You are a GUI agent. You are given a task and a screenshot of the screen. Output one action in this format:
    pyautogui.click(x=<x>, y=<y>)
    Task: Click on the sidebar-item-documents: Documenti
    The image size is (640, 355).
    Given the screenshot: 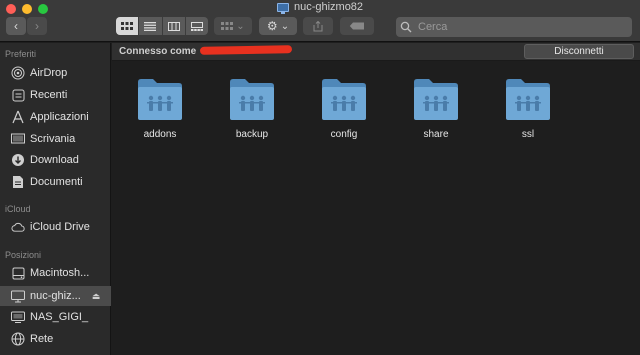 What is the action you would take?
    pyautogui.click(x=55, y=182)
    